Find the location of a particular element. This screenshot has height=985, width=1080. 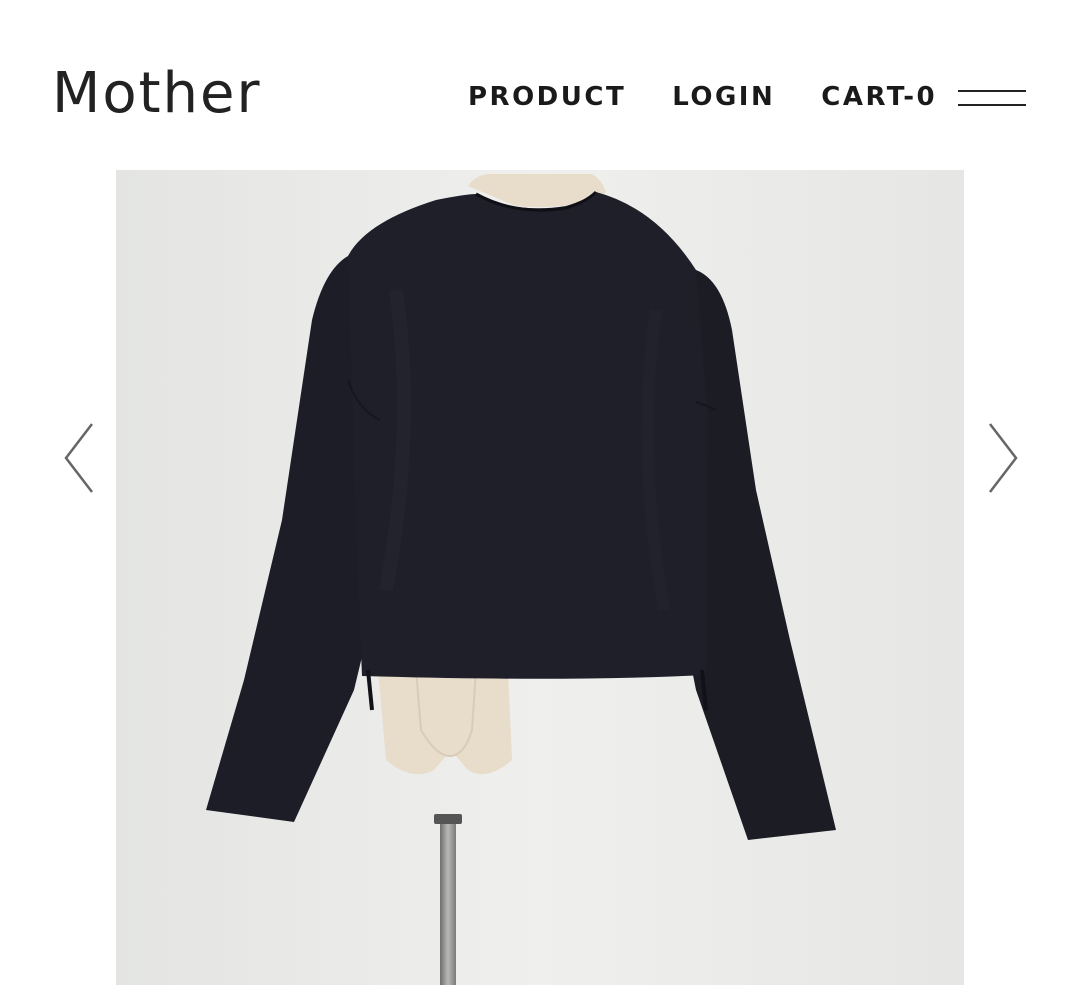

main-nav: PRODUCT LOGIN CART-0 is located at coordinates (702, 97).